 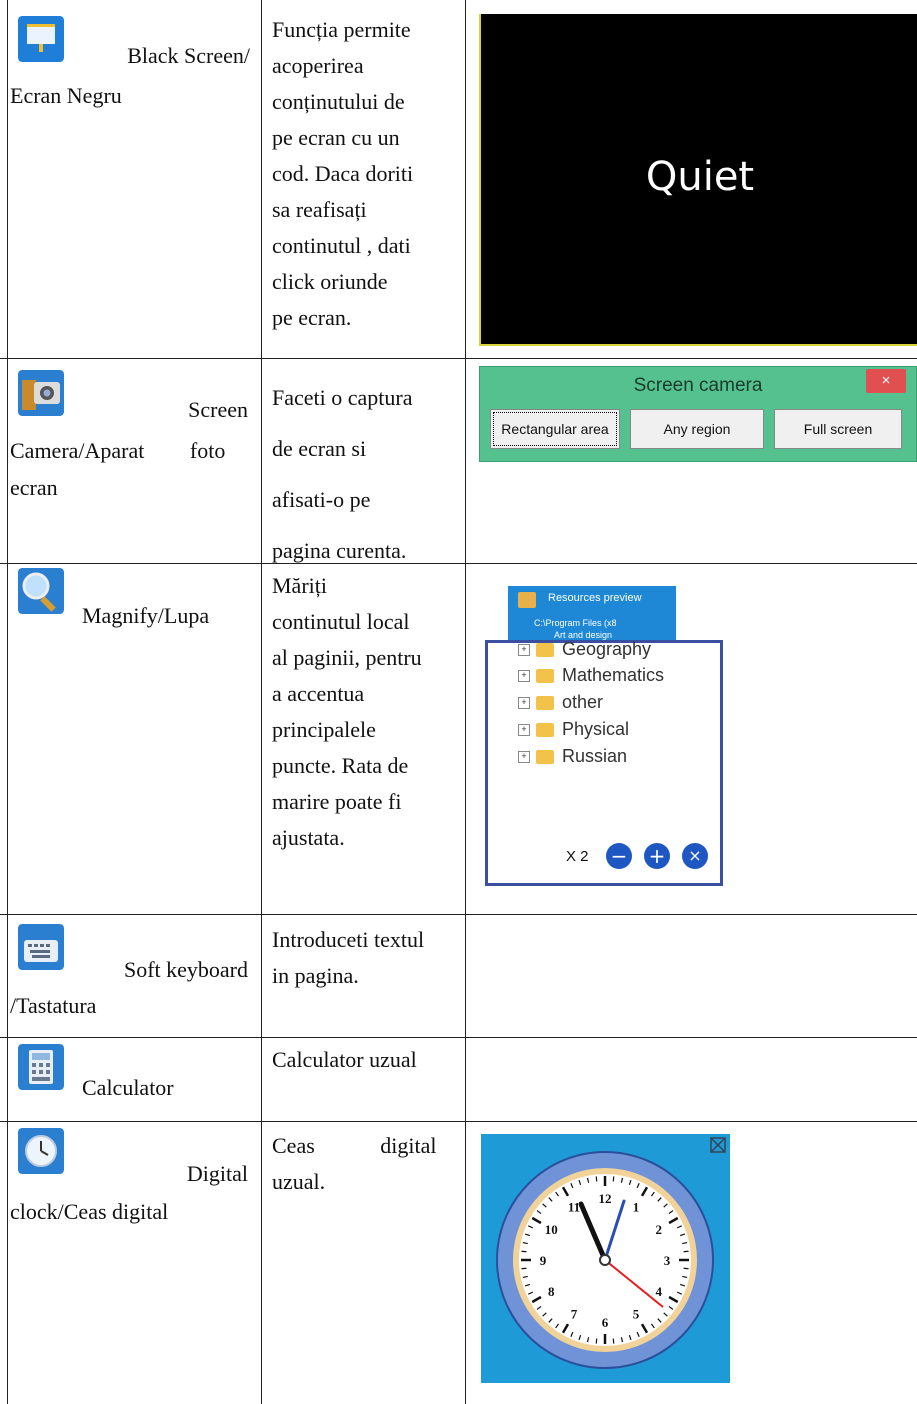 What do you see at coordinates (218, 409) in the screenshot?
I see `tool-name: Screen` at bounding box center [218, 409].